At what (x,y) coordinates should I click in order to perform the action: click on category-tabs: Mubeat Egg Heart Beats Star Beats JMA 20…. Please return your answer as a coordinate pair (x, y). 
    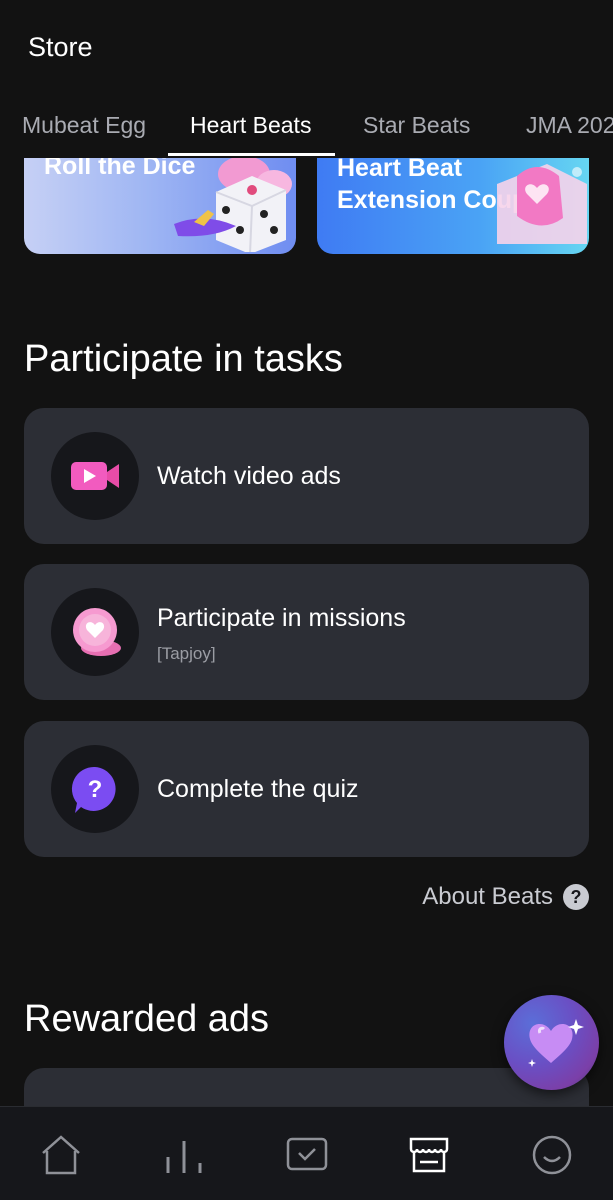
    Looking at the image, I should click on (306, 129).